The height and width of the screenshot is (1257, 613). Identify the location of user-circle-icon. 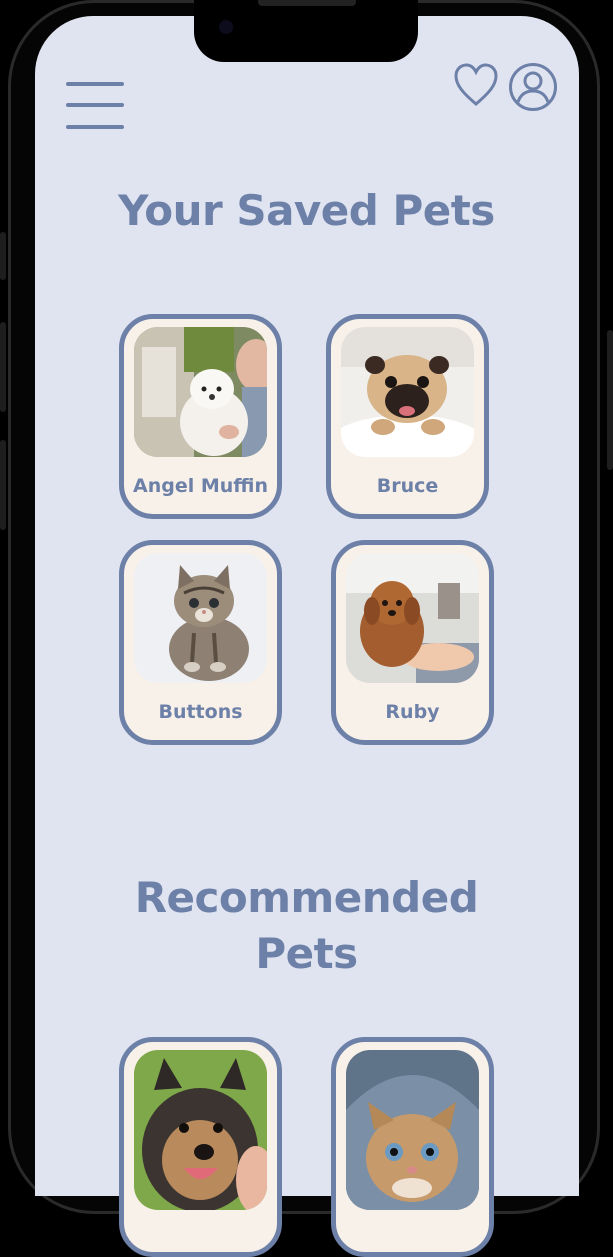
(533, 87).